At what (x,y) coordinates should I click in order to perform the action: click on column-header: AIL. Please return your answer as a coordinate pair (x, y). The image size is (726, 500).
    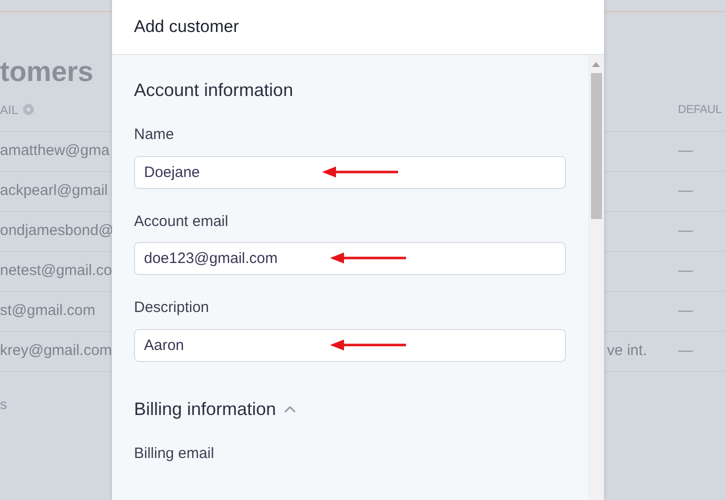
    Looking at the image, I should click on (9, 110).